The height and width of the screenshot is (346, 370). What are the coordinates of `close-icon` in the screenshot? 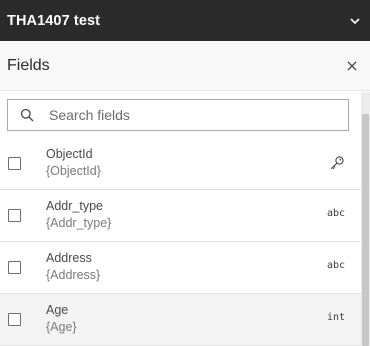 It's located at (352, 66).